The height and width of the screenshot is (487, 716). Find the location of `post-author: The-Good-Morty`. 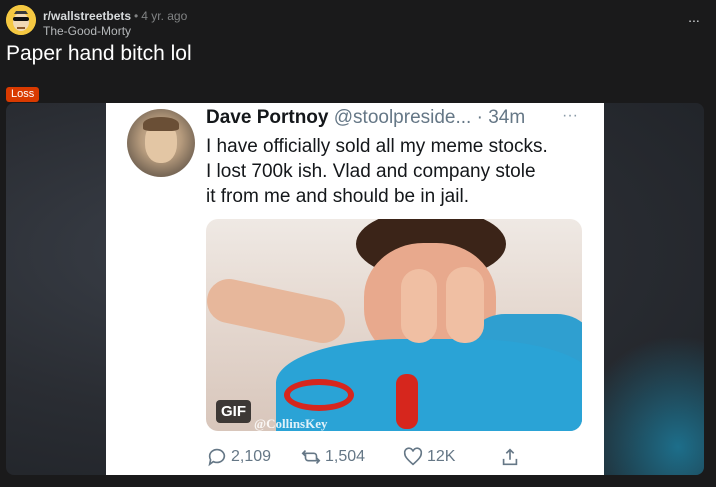

post-author: The-Good-Morty is located at coordinates (87, 31).